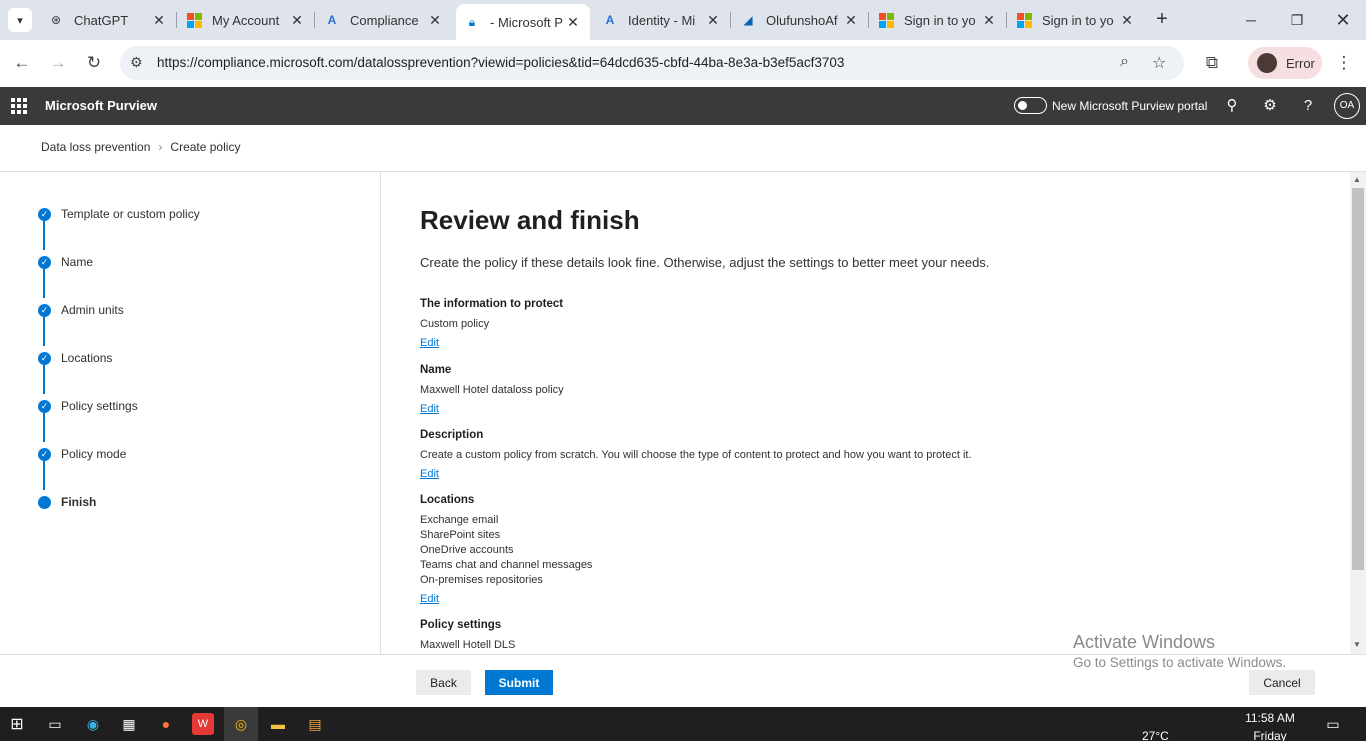 The width and height of the screenshot is (1366, 741). I want to click on azure-icon: A, so click(610, 20).